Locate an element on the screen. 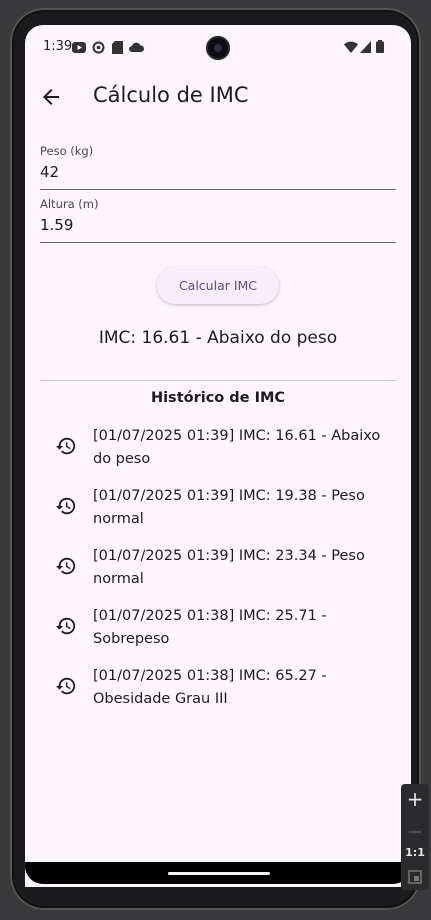  height-input: 1.59 is located at coordinates (210, 225).